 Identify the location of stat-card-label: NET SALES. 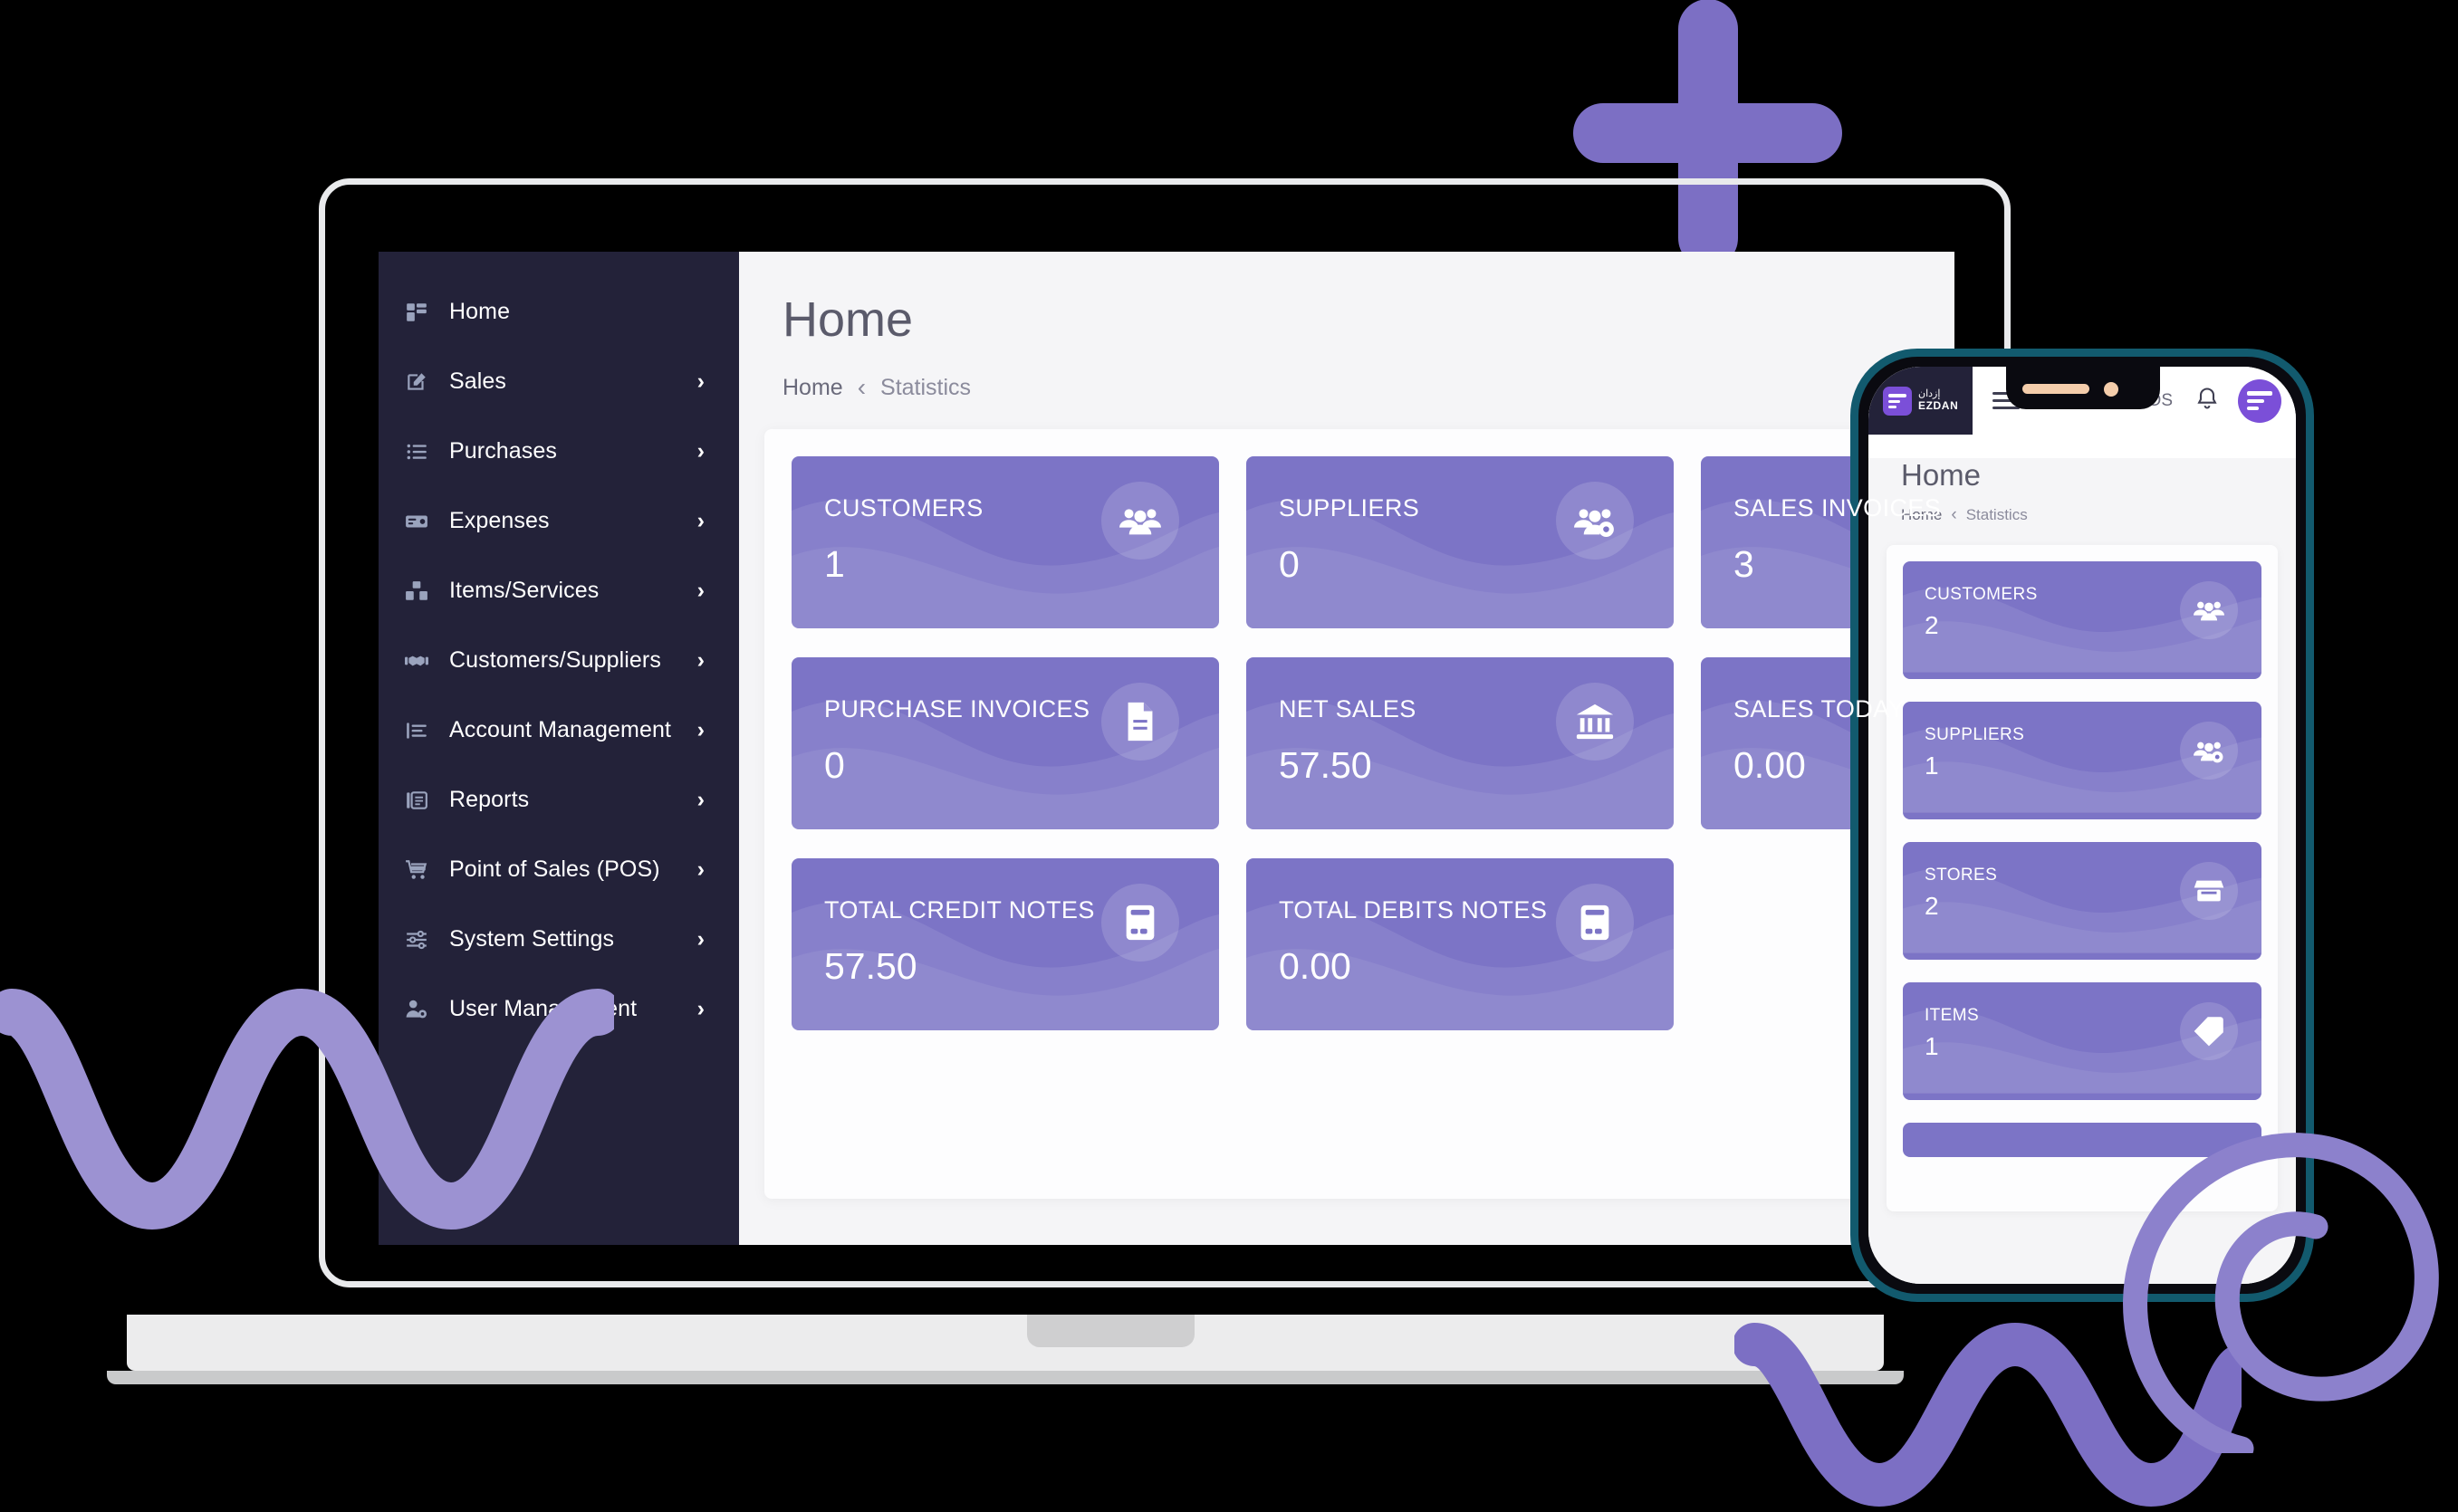
(1348, 709).